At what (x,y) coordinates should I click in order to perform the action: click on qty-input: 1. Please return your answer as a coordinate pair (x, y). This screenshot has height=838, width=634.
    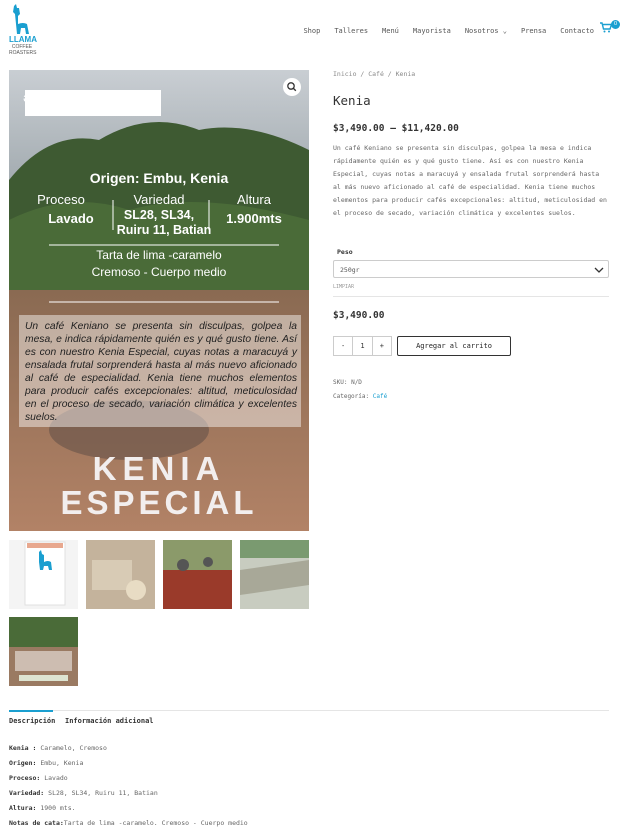
    Looking at the image, I should click on (363, 346).